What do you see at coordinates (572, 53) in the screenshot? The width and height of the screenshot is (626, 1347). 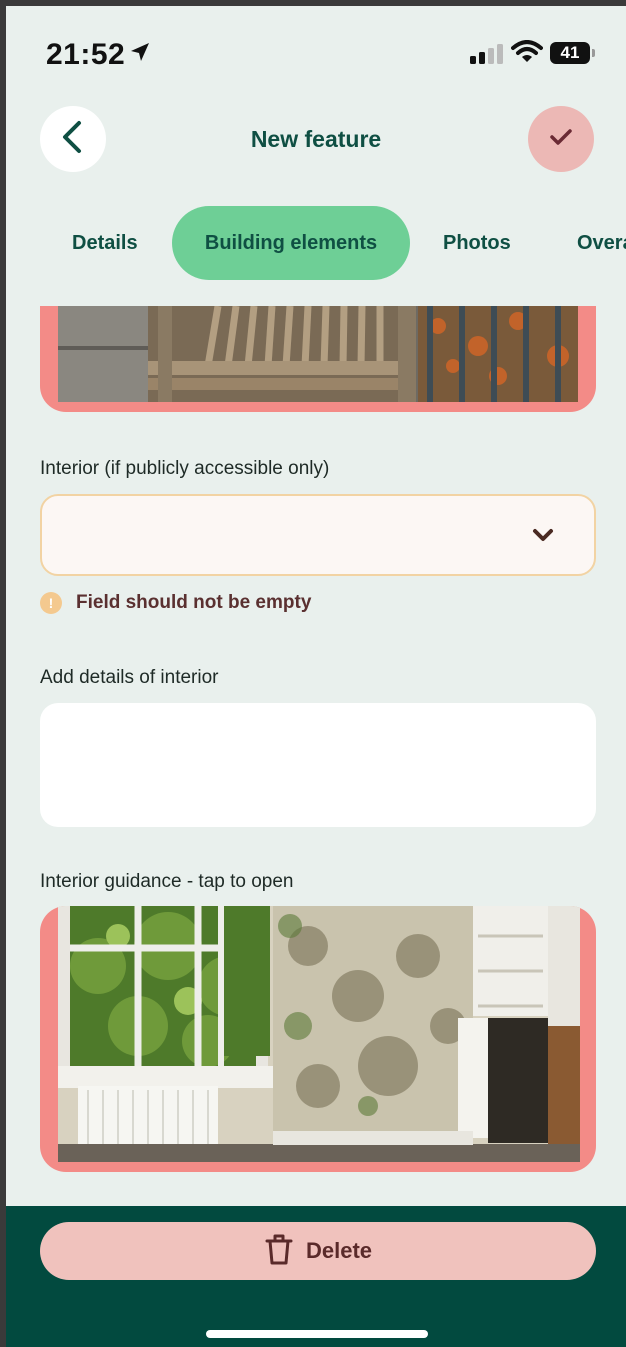 I see `battery-icon: 41` at bounding box center [572, 53].